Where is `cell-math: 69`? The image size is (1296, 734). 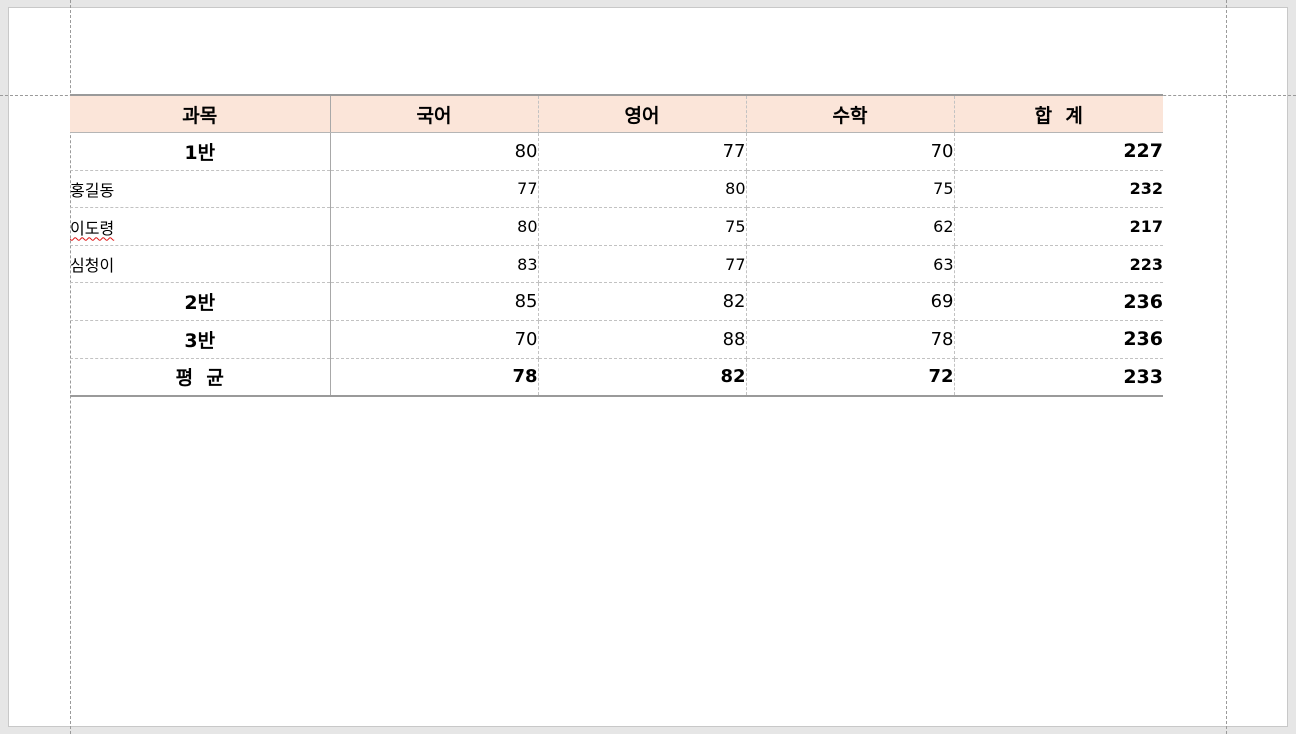
cell-math: 69 is located at coordinates (850, 302).